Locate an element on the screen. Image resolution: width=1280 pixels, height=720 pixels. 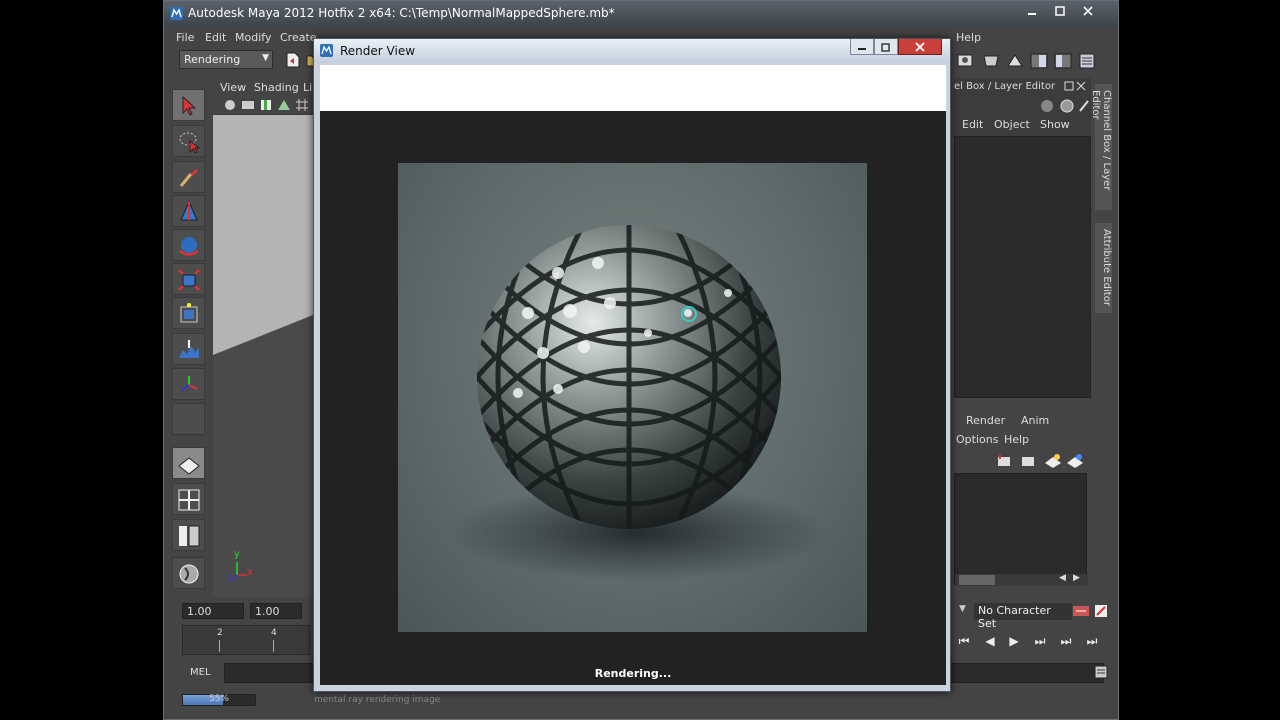
perspective-viewport: View Shading Li y x z is located at coordinates (263, 337).